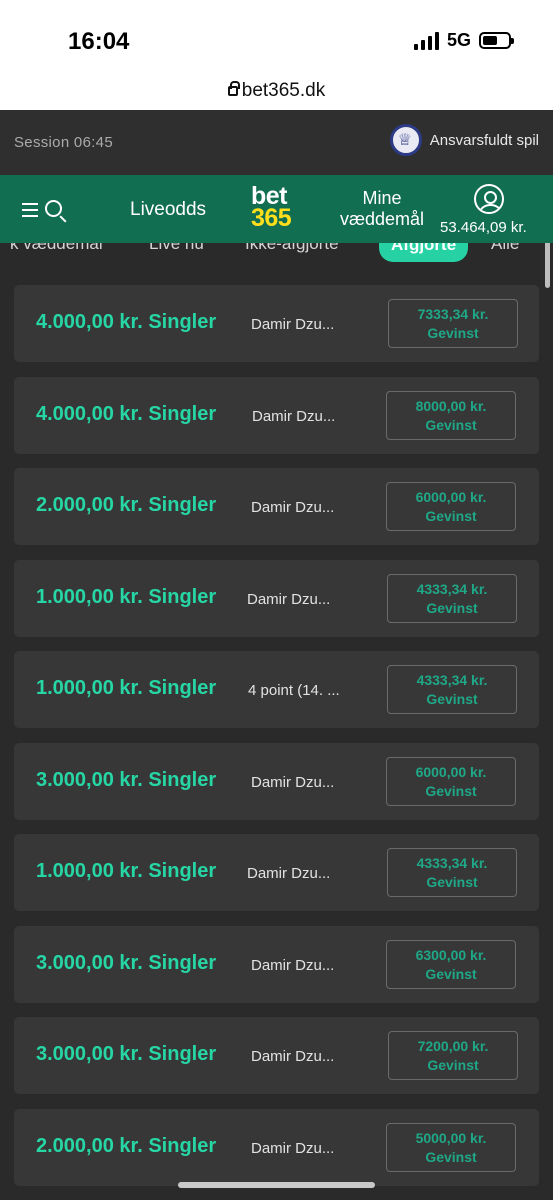 The height and width of the screenshot is (1200, 553). I want to click on responsible-gaming-label: Ansvarsfuldt spil, so click(484, 140).